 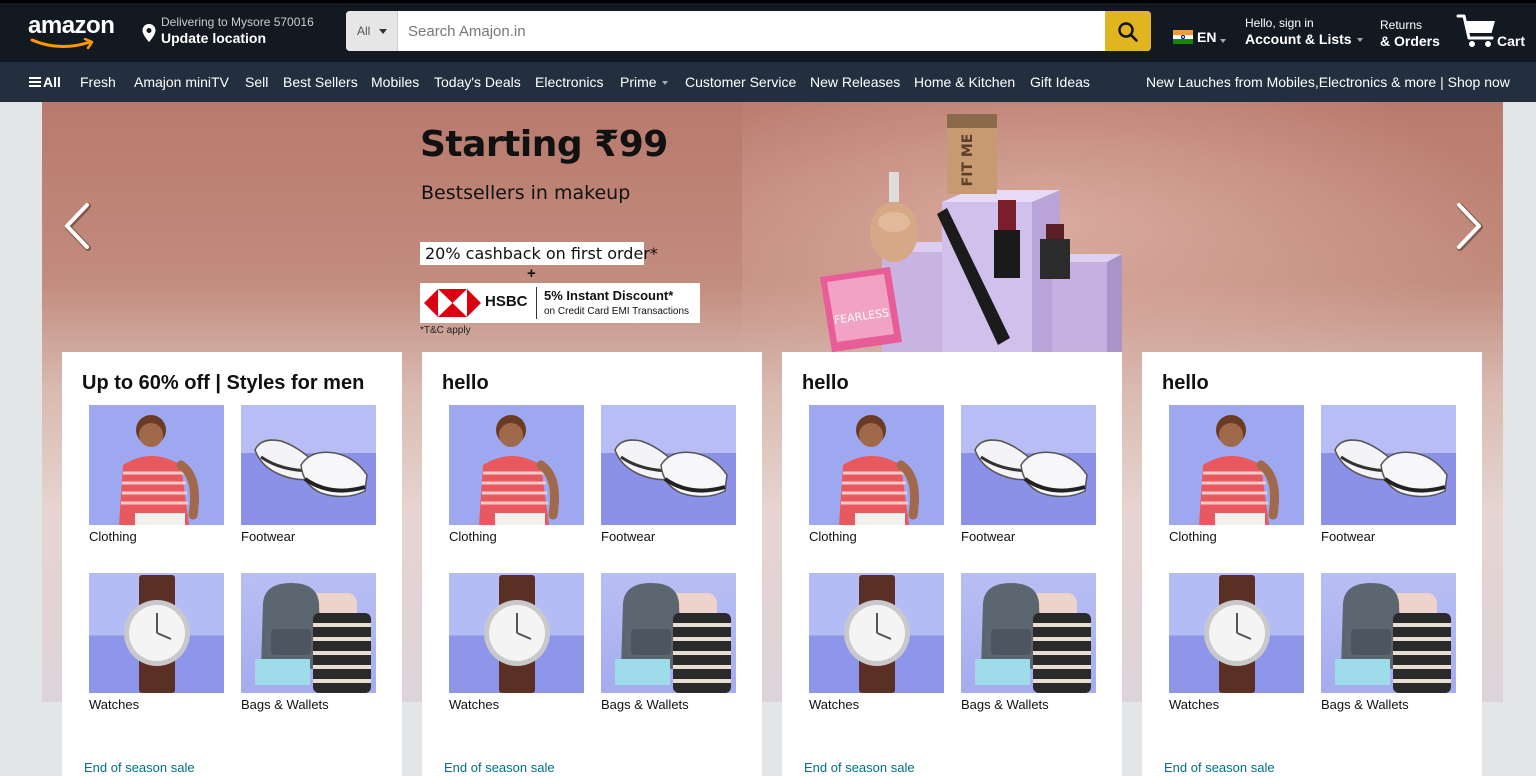 I want to click on nav-all-label: All, so click(x=52, y=82).